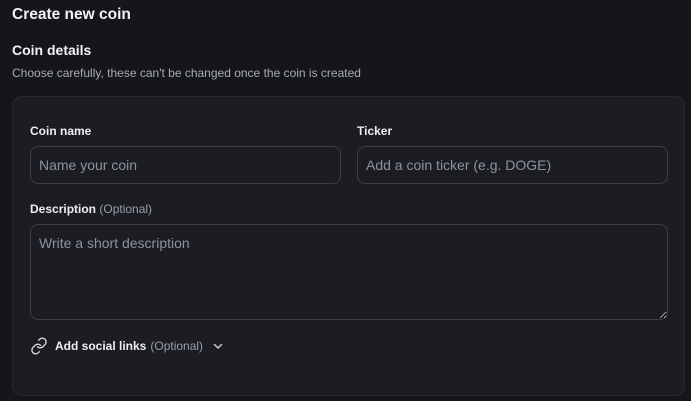  Describe the element at coordinates (375, 131) in the screenshot. I see `ticker-label: Ticker` at that location.